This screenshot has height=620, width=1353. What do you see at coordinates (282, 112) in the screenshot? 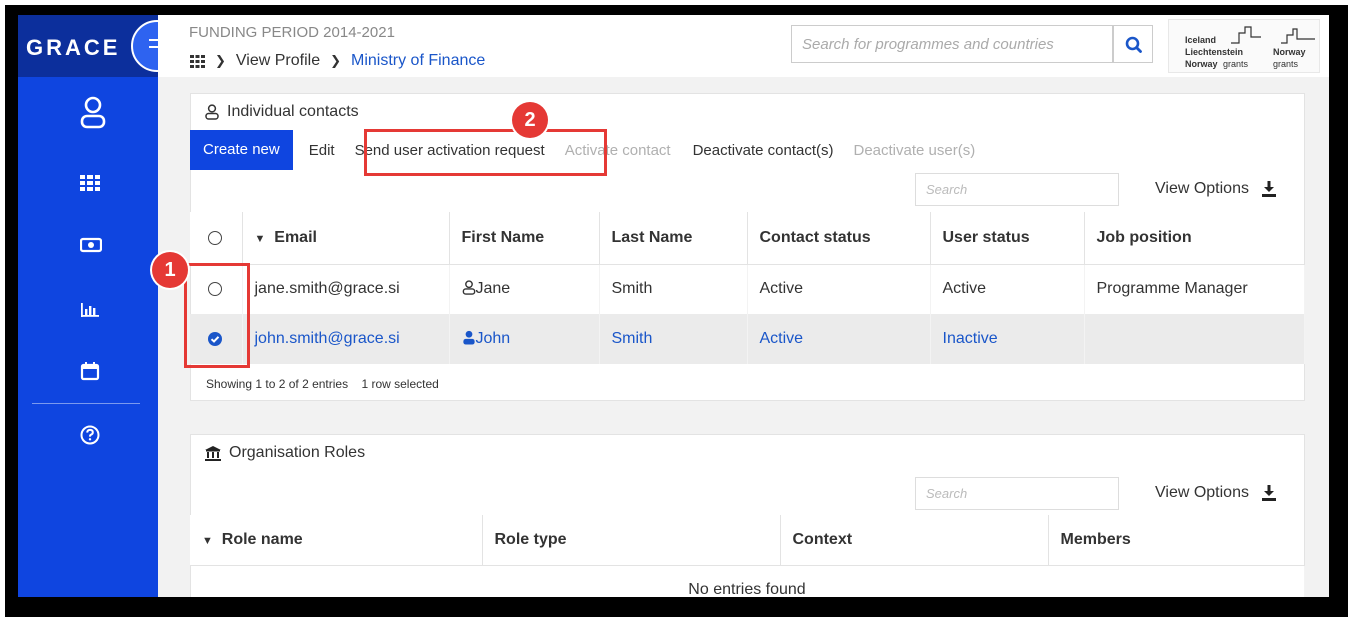
I see `contacts-panel-title: Individual contacts` at bounding box center [282, 112].